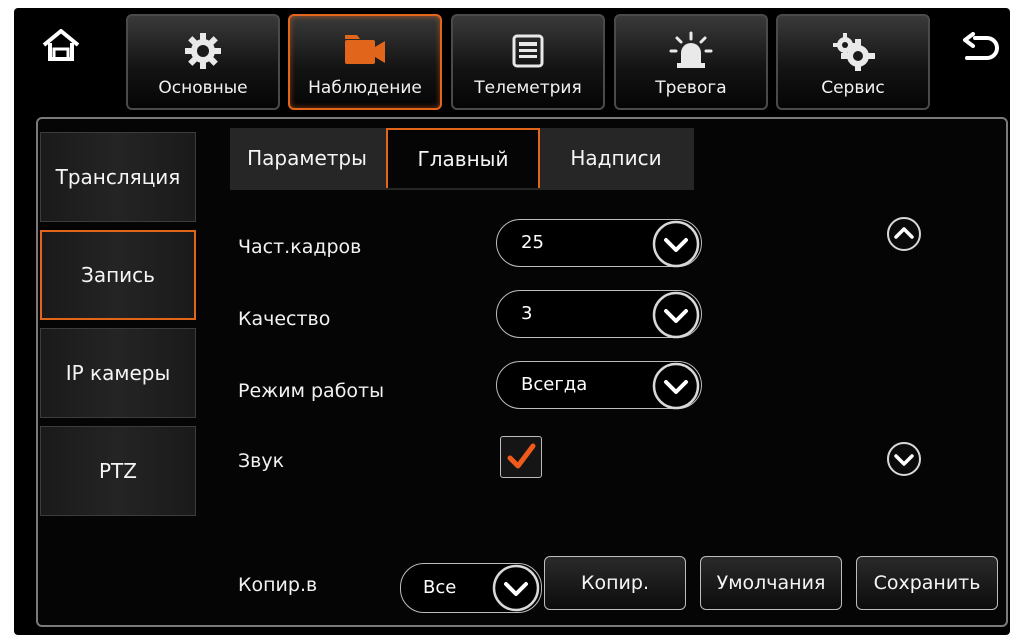 The image size is (1024, 635). What do you see at coordinates (853, 51) in the screenshot?
I see `gears-icon` at bounding box center [853, 51].